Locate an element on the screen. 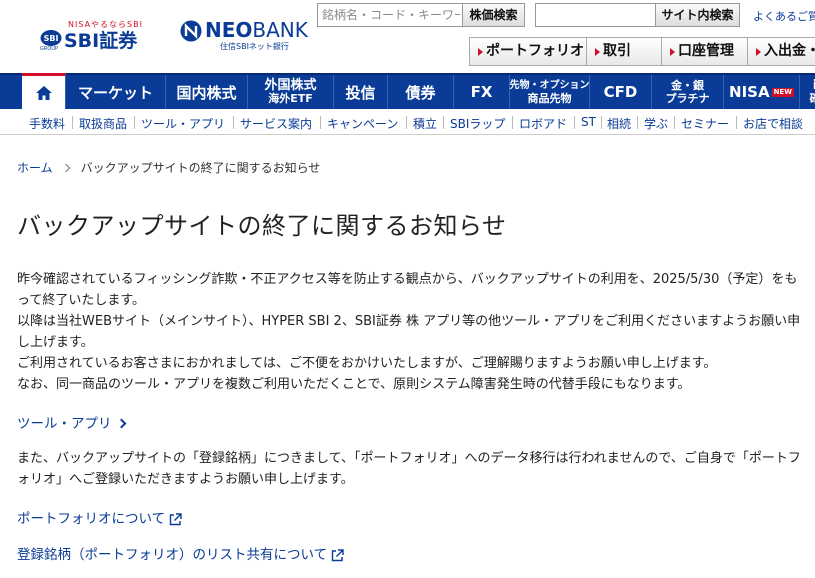 The height and width of the screenshot is (578, 815). tools-apps-link-label: ツール・アプリ is located at coordinates (64, 424).